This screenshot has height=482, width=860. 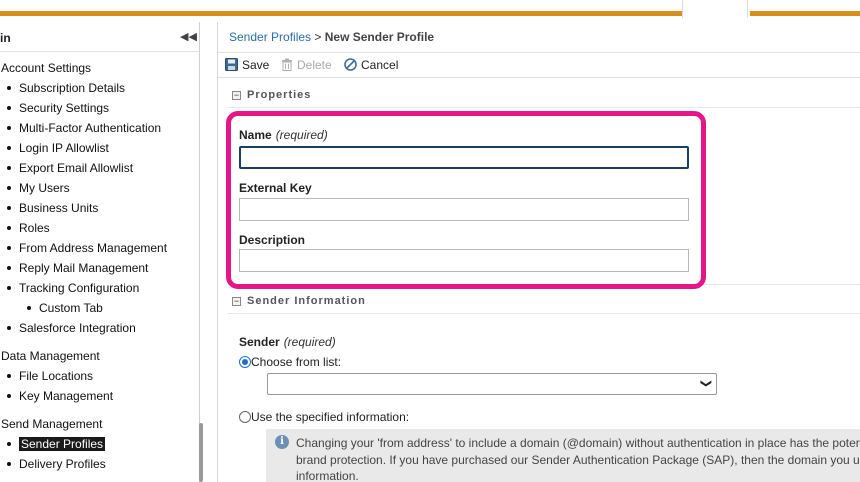 I want to click on cancel-button: Cancel, so click(x=371, y=65).